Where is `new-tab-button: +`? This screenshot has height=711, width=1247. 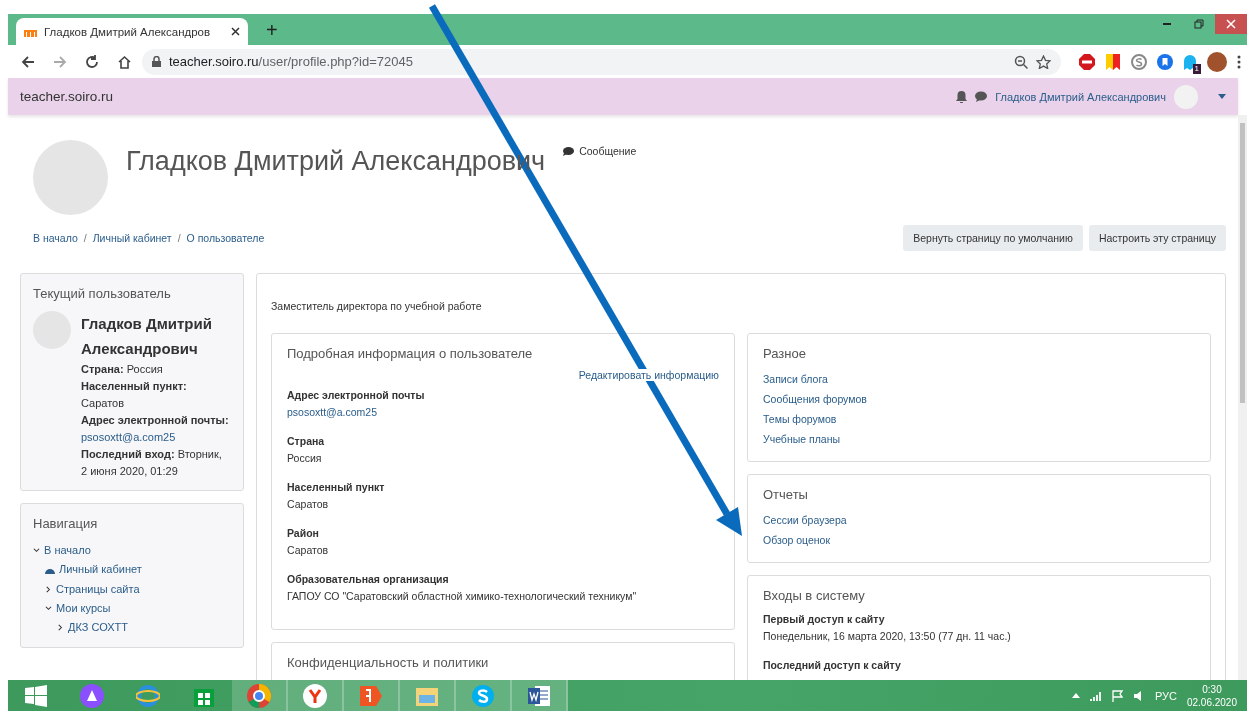 new-tab-button: + is located at coordinates (272, 30).